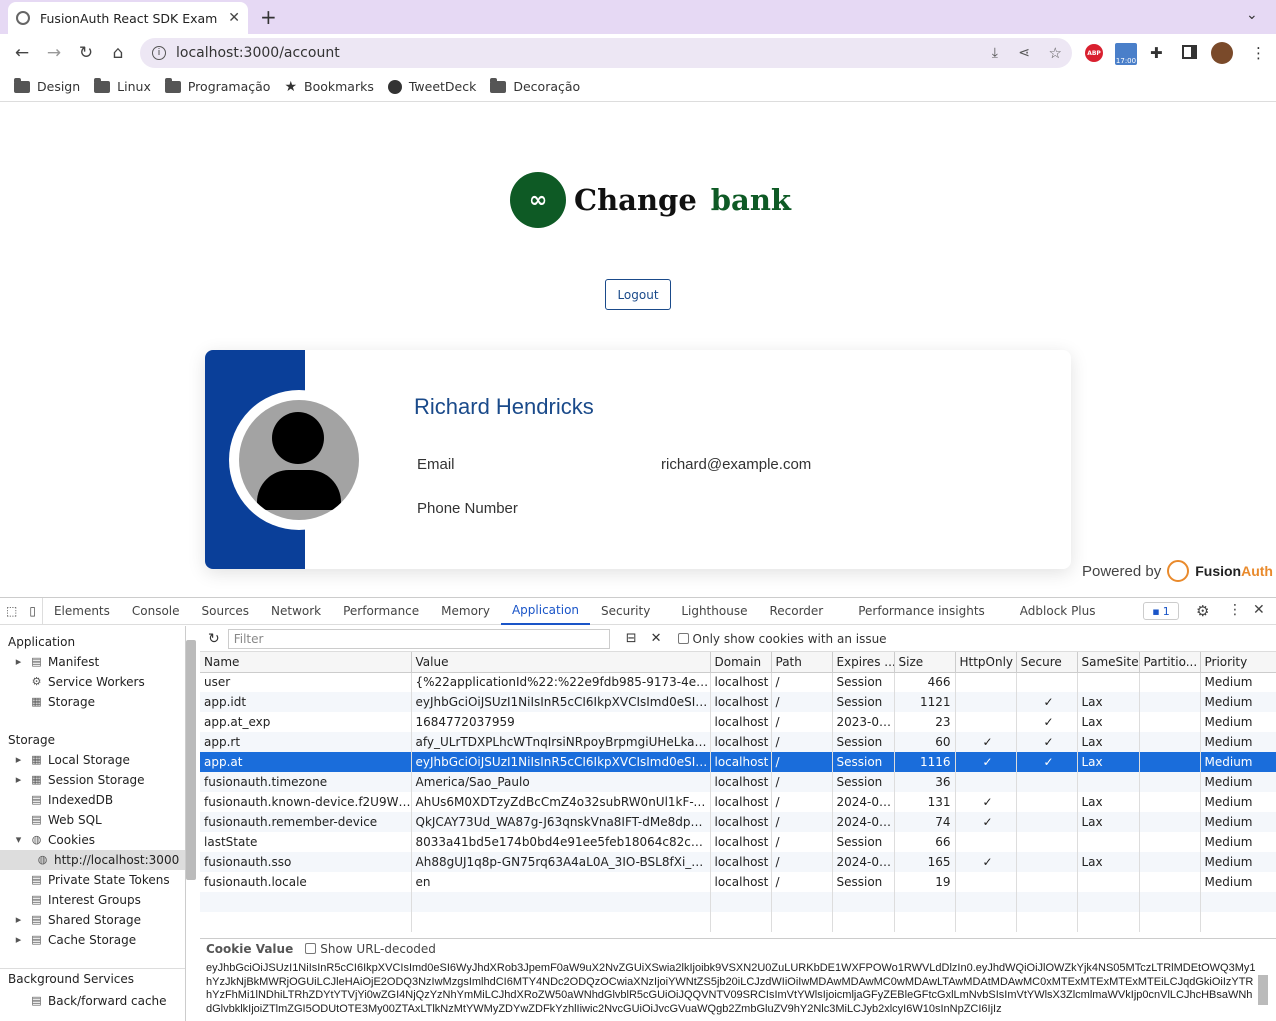 Image resolution: width=1276 pixels, height=1021 pixels. What do you see at coordinates (225, 611) in the screenshot?
I see `tab-sources: Sources` at bounding box center [225, 611].